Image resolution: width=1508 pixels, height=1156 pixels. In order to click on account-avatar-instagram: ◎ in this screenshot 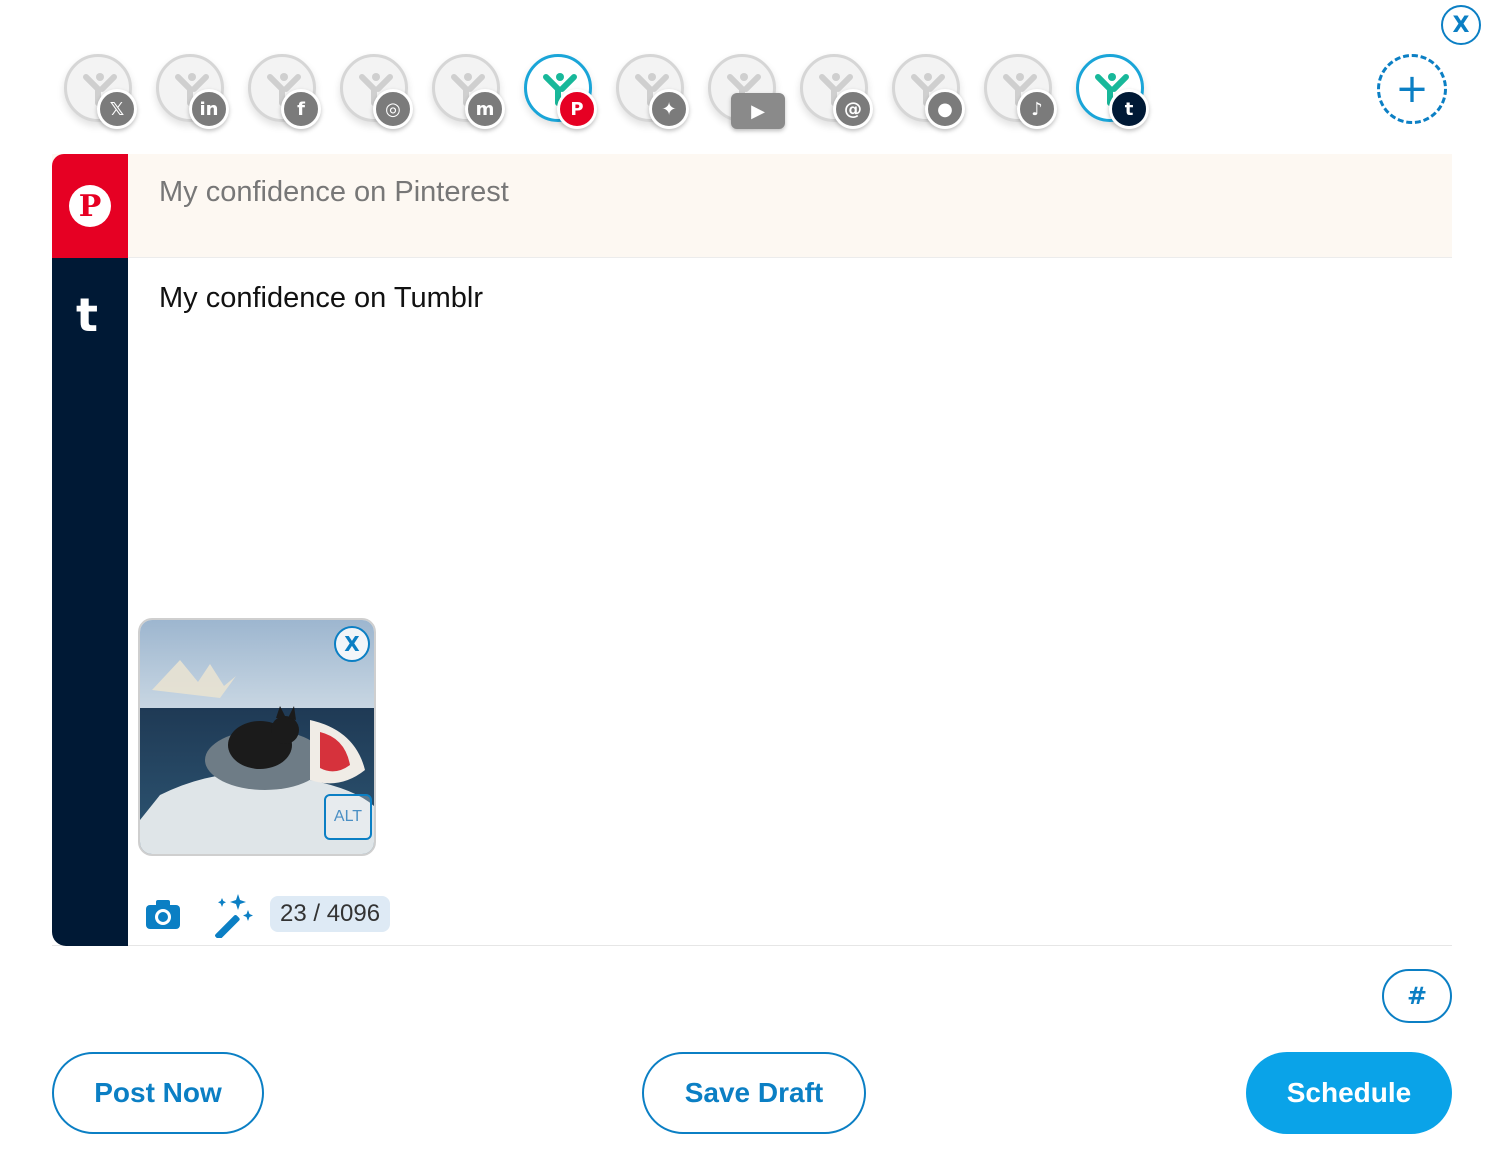, I will do `click(376, 91)`.